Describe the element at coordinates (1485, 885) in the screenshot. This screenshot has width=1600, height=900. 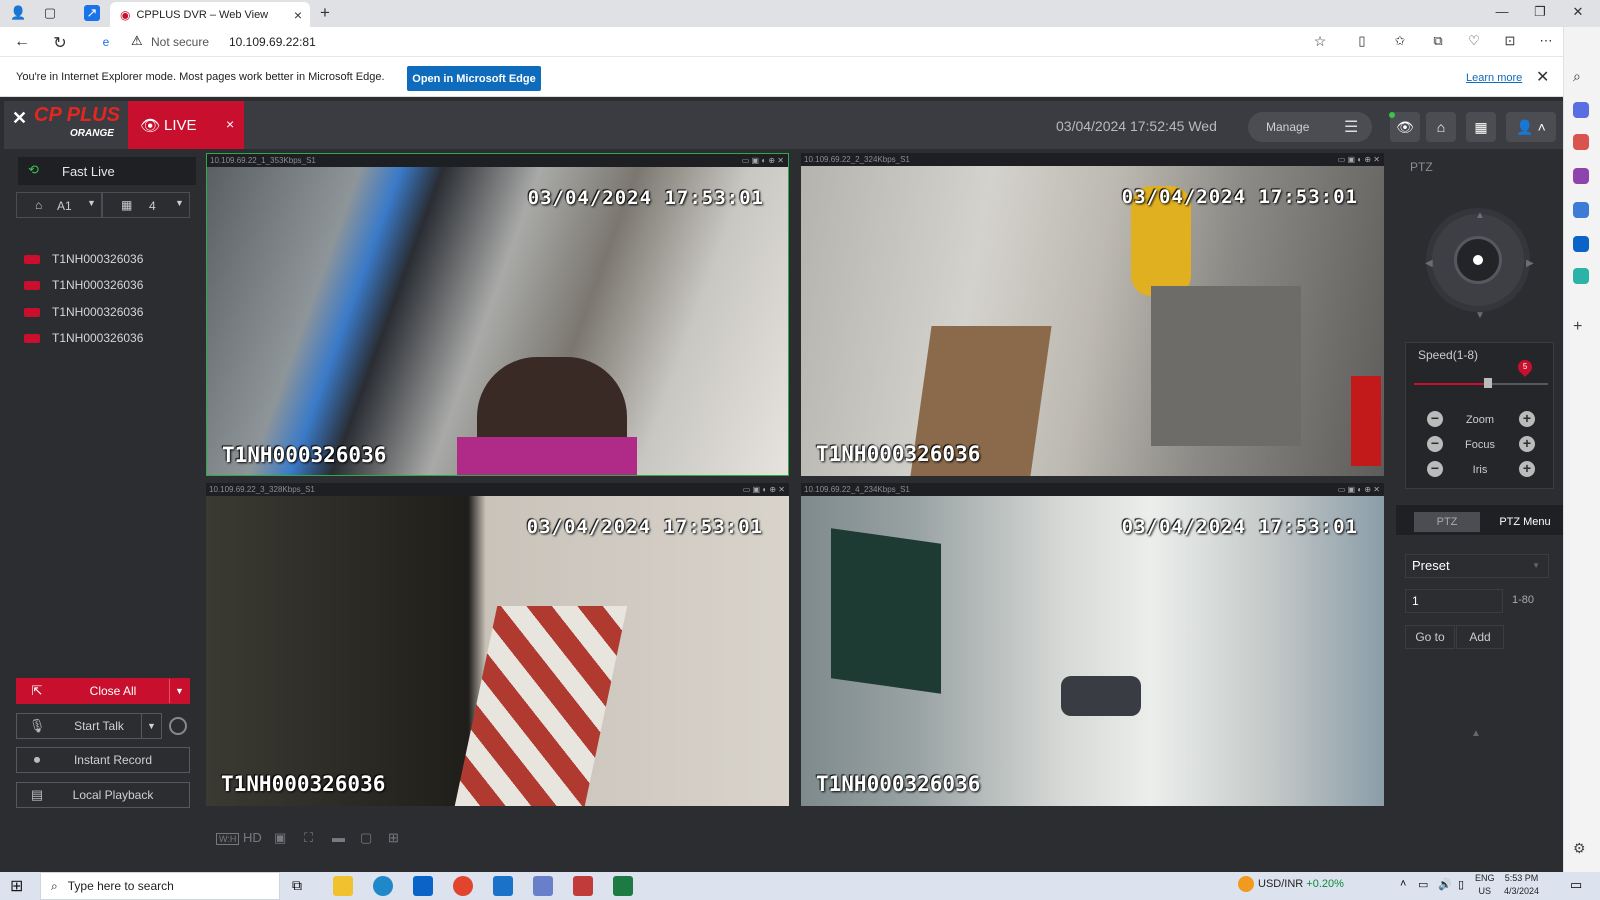
I see `language-indicator: ENG US` at that location.